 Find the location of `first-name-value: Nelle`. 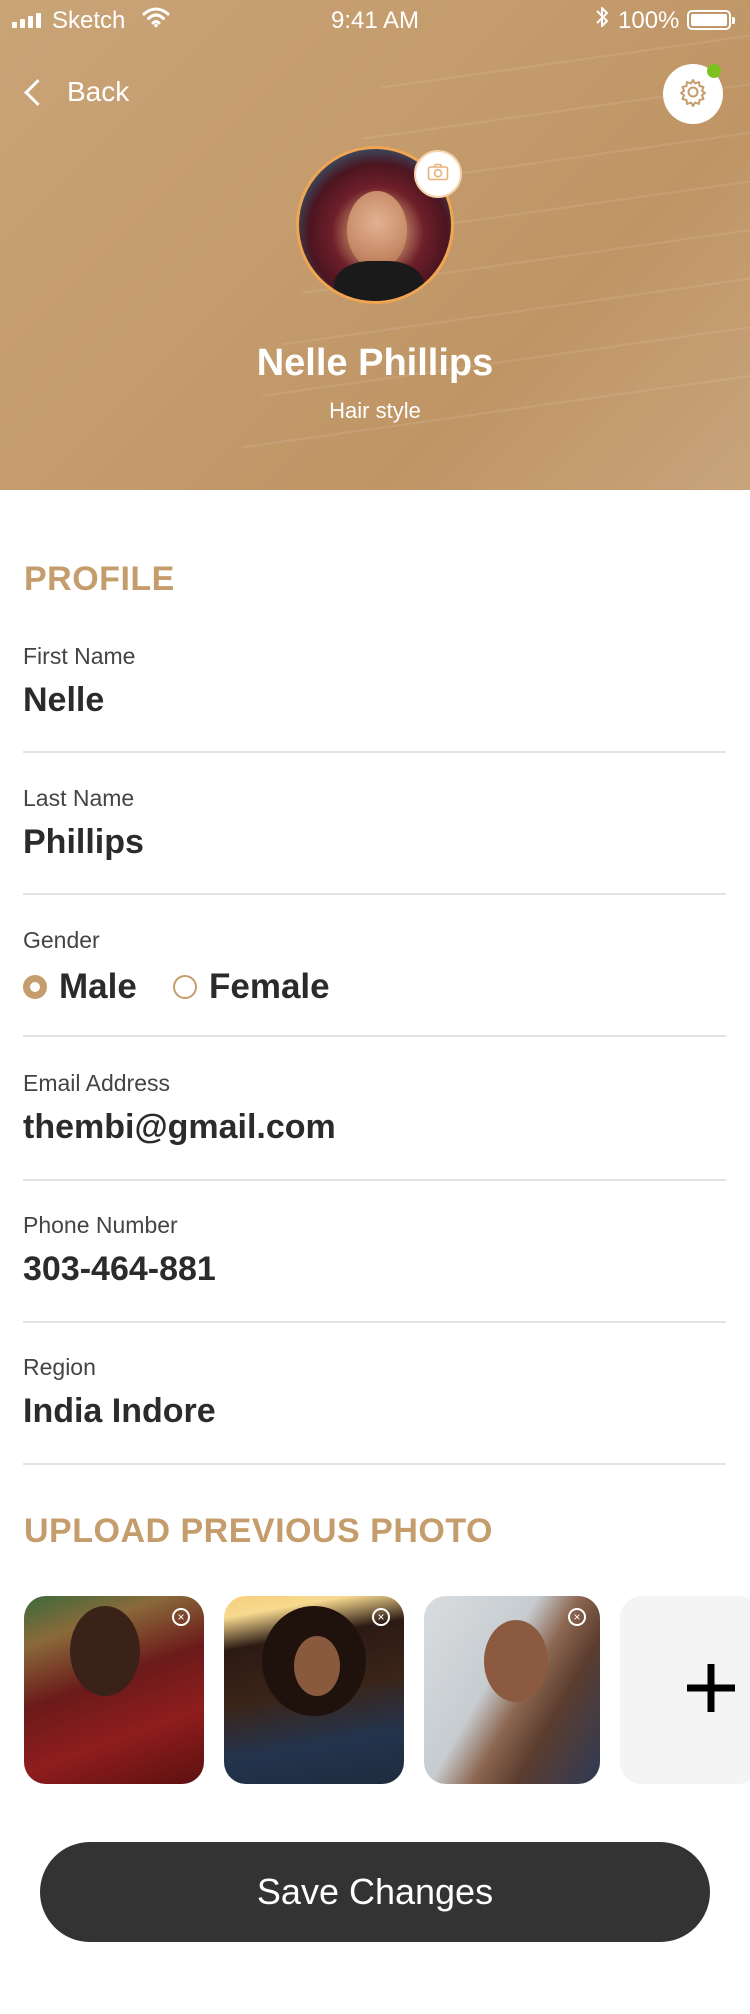

first-name-value: Nelle is located at coordinates (63, 700).